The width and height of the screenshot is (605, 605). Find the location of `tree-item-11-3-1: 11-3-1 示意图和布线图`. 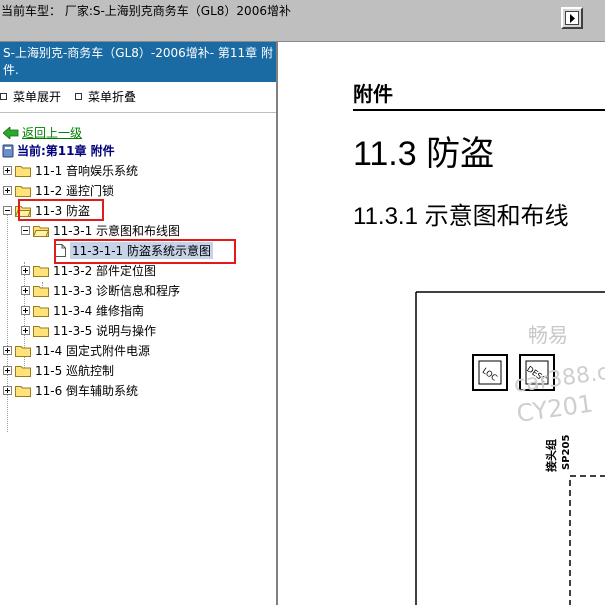

tree-item-11-3-1: 11-3-1 示意图和布线图 is located at coordinates (100, 230).